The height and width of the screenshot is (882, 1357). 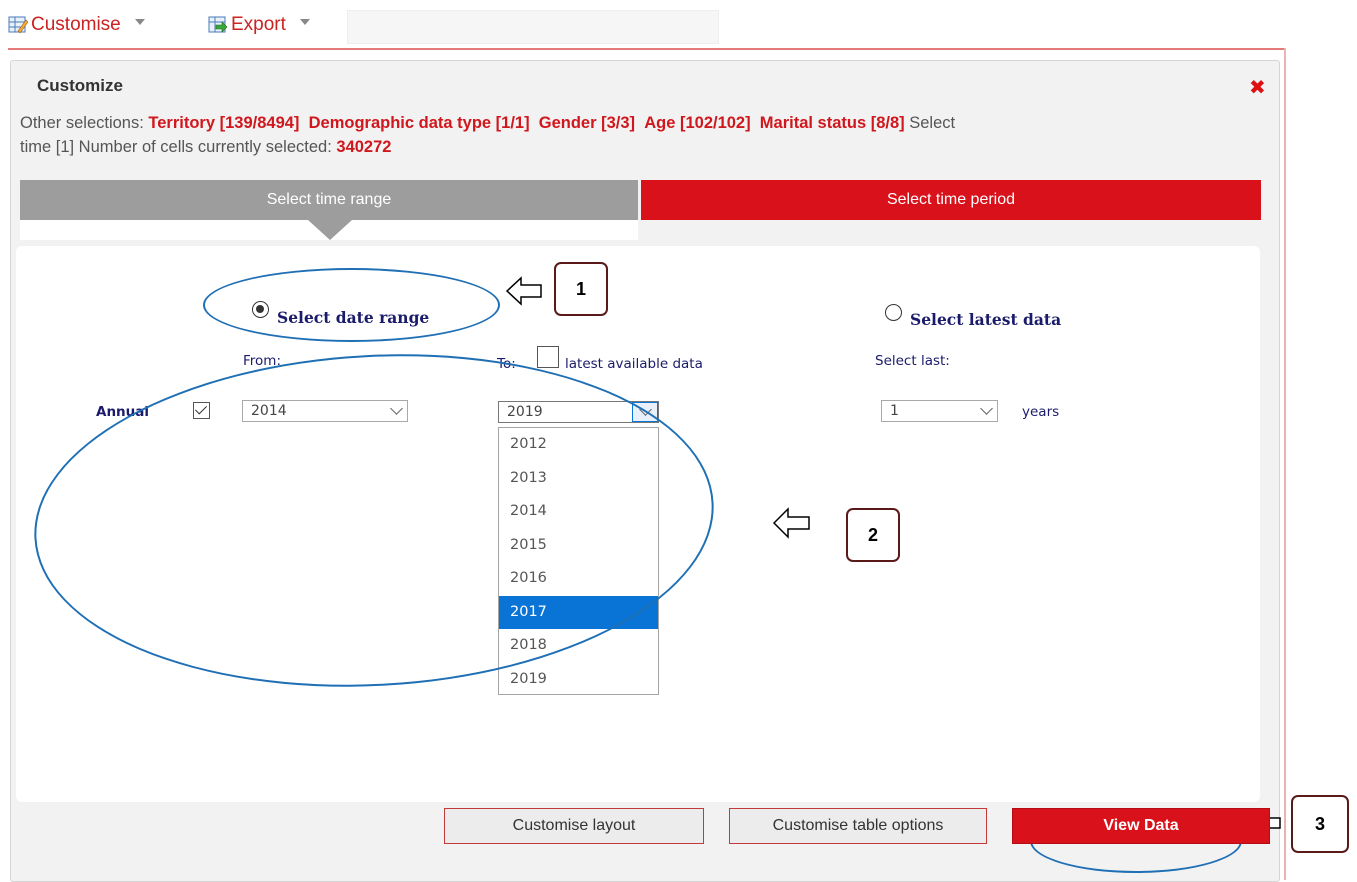 I want to click on export-menu-label: Export, so click(x=258, y=24).